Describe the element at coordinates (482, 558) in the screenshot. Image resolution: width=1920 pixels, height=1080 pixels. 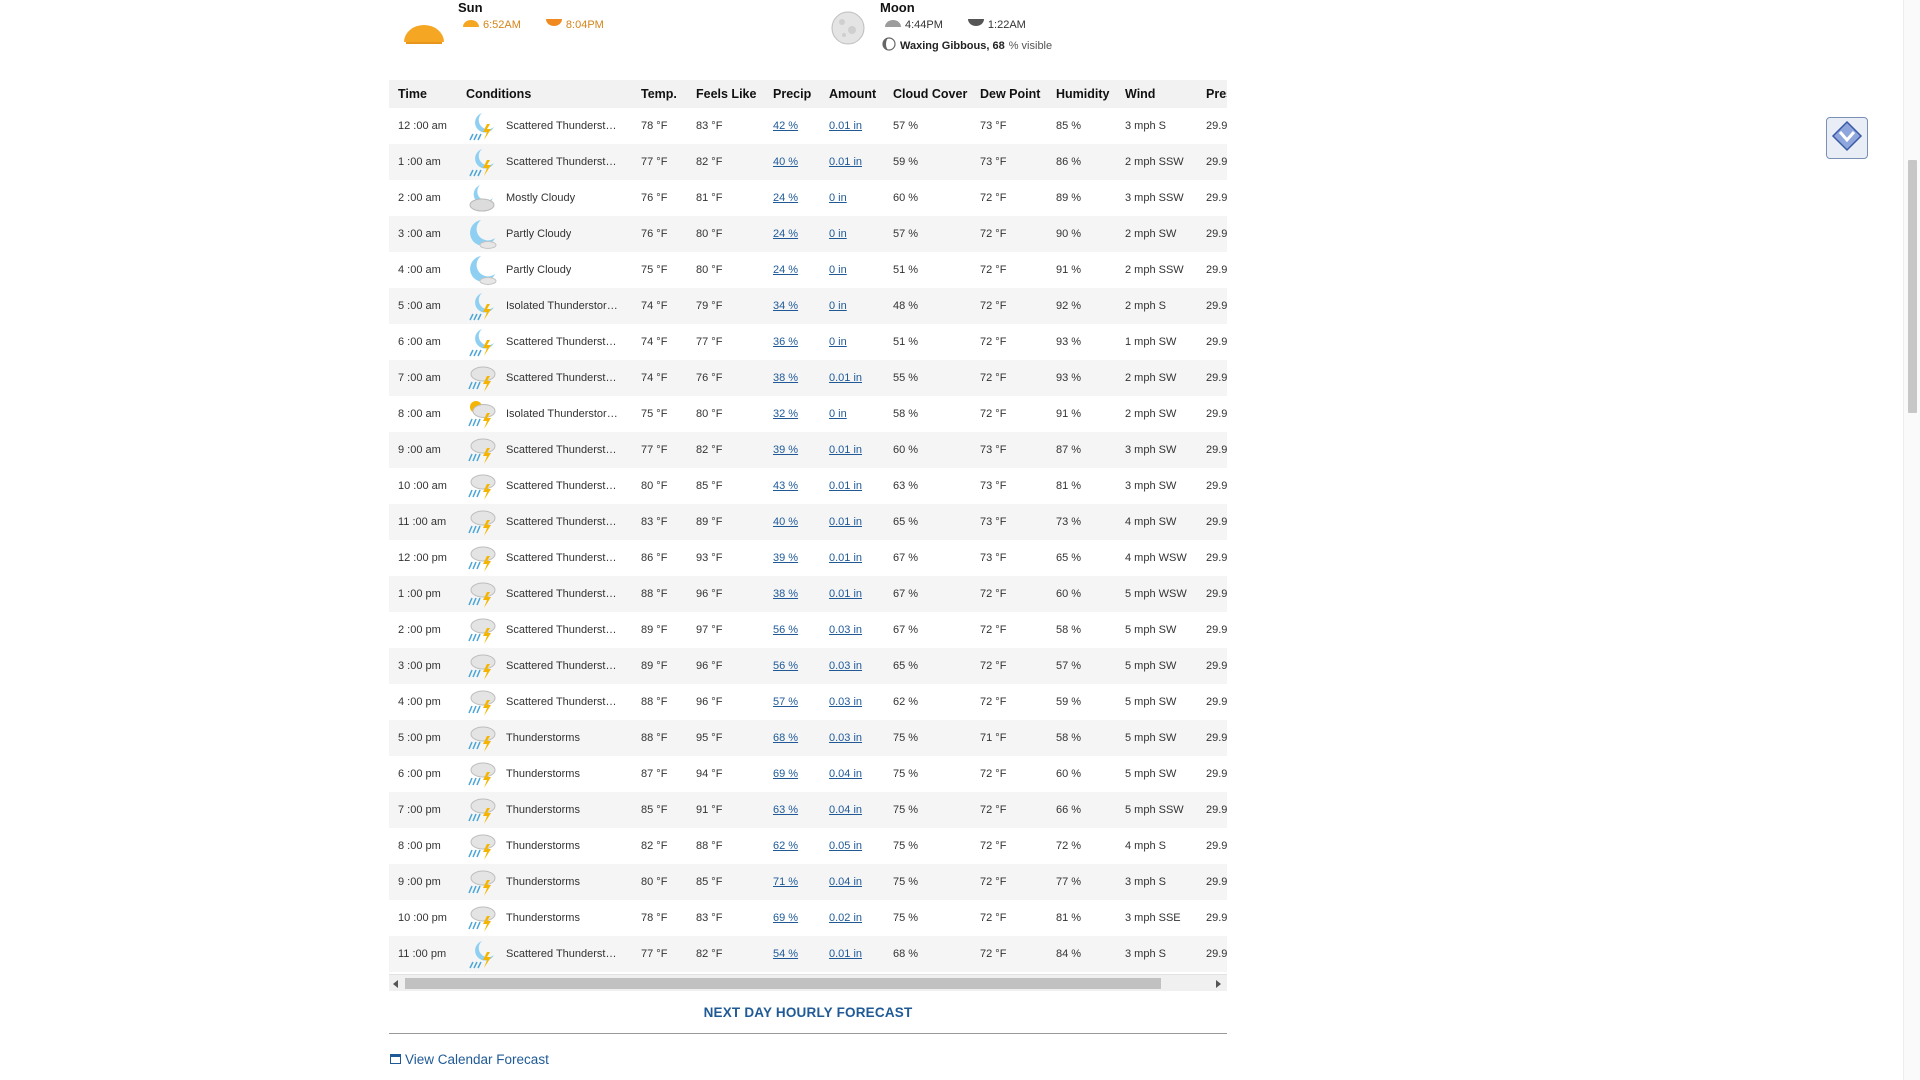
I see `cloud-storm-icon` at that location.